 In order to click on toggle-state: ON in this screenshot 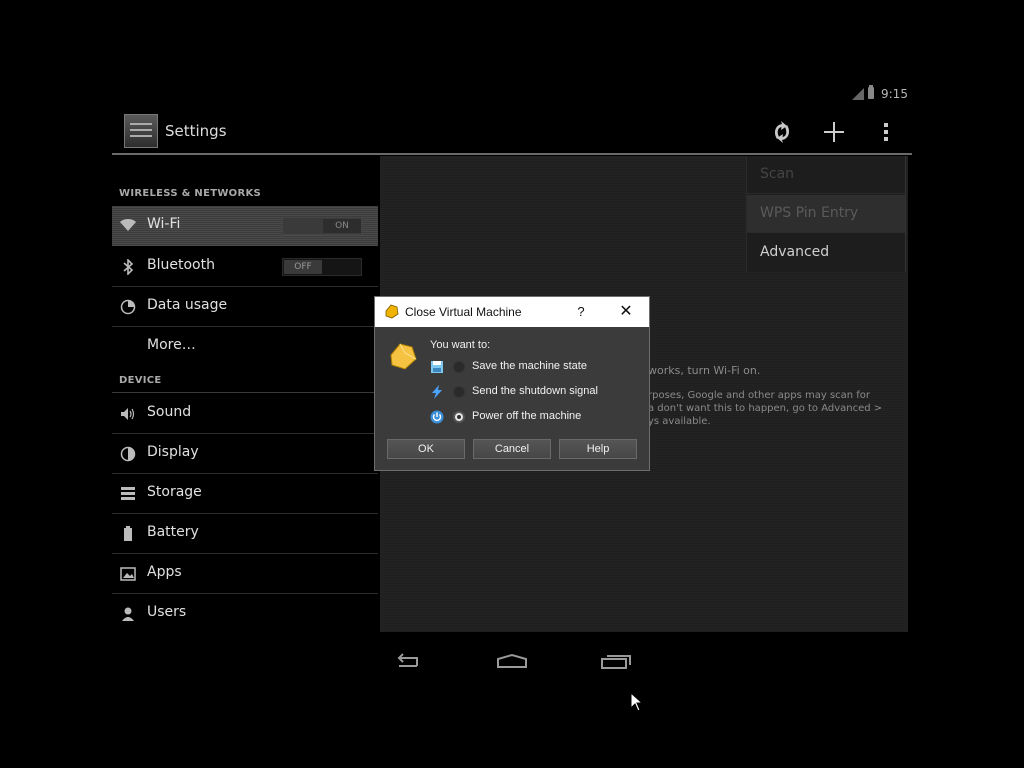, I will do `click(342, 226)`.